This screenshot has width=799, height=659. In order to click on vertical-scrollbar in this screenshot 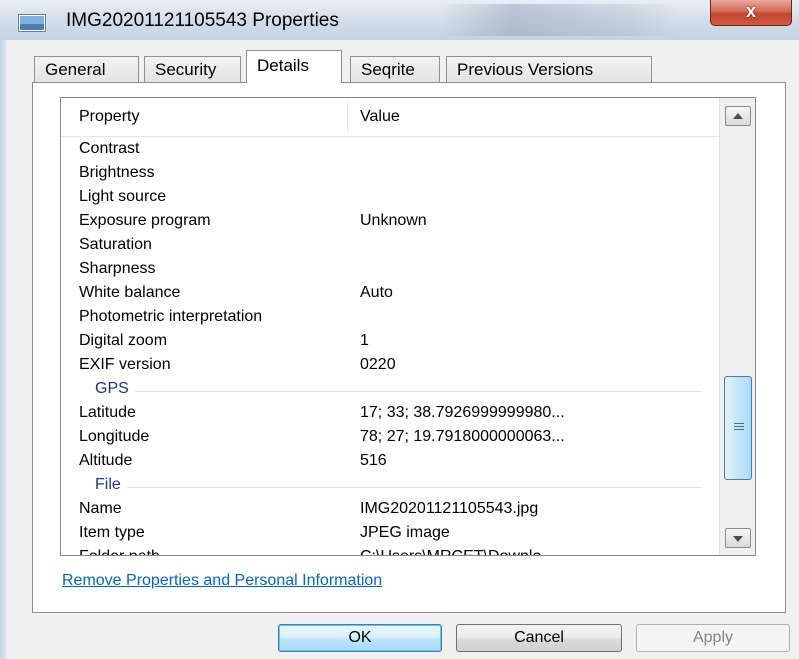, I will do `click(737, 326)`.